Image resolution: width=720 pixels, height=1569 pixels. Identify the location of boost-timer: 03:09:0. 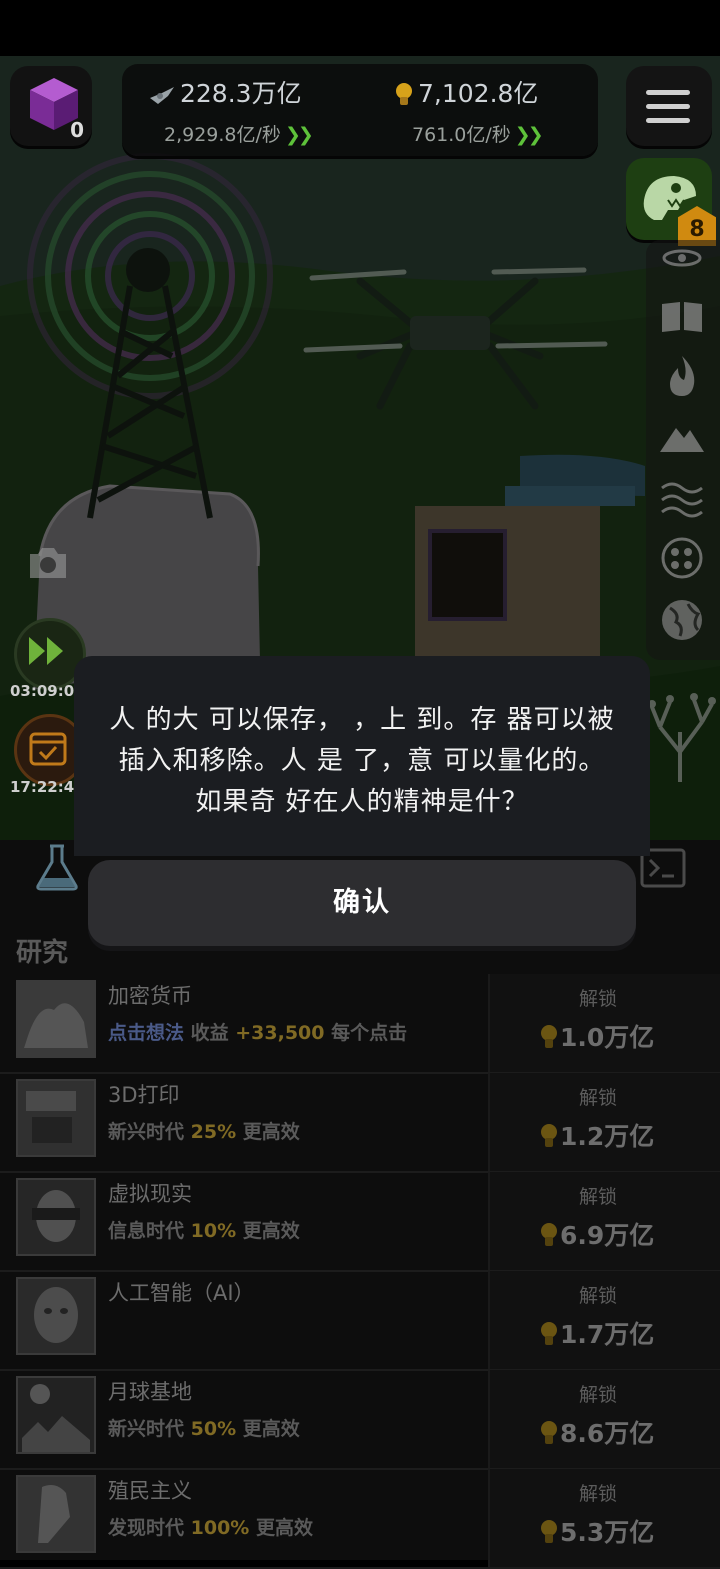
(42, 691).